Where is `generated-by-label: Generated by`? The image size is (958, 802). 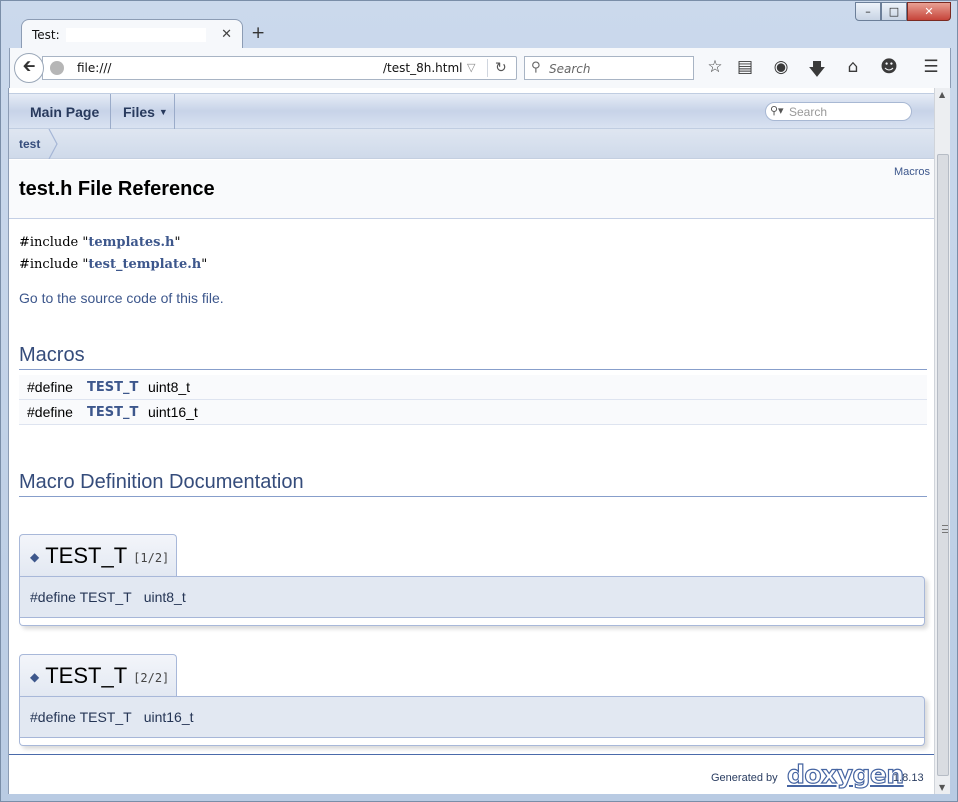 generated-by-label: Generated by is located at coordinates (744, 778).